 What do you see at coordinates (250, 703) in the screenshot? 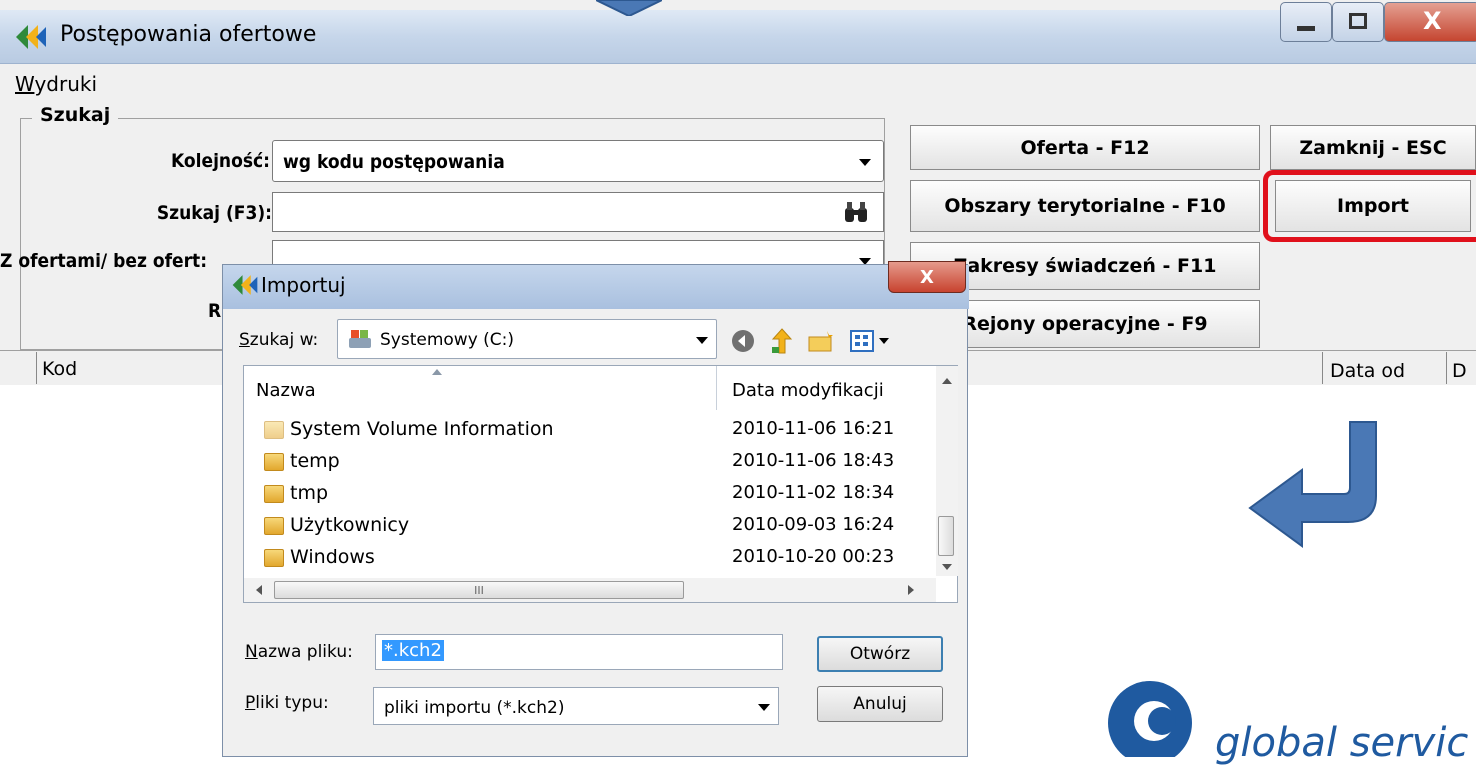
I see `filetype-accel: P` at bounding box center [250, 703].